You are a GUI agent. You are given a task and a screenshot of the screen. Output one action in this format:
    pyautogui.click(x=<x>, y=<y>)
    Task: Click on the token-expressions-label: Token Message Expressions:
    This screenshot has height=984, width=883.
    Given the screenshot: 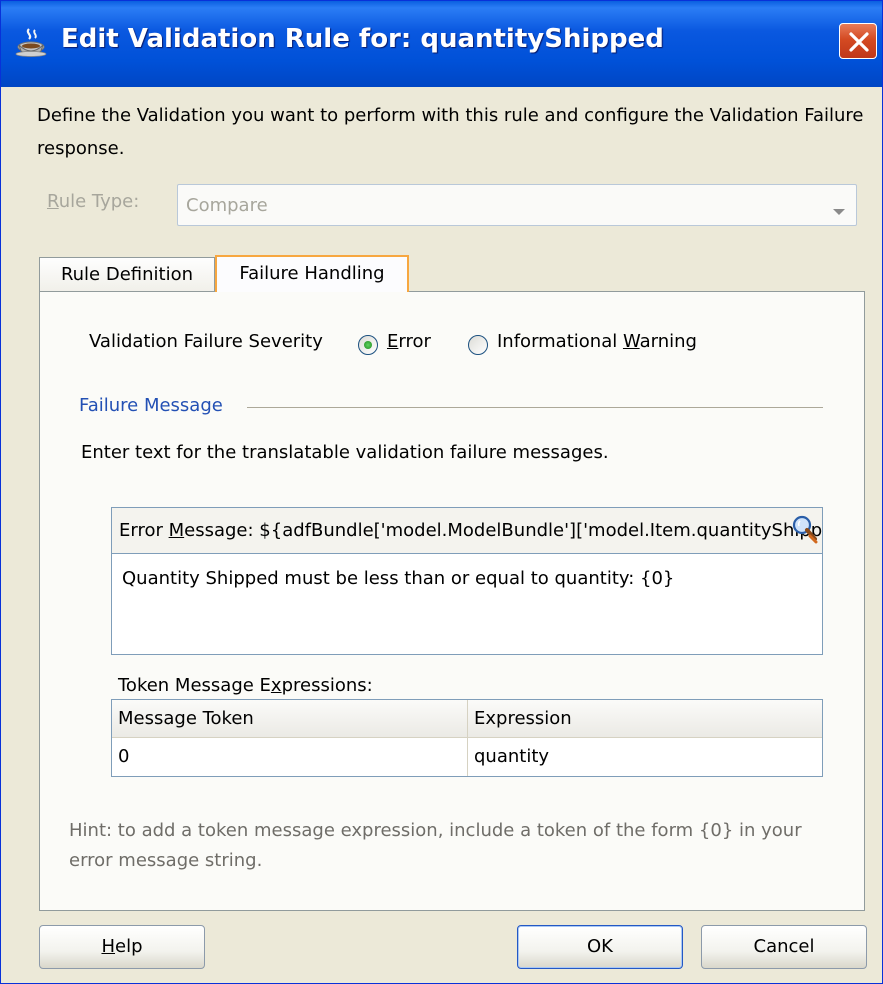 What is the action you would take?
    pyautogui.click(x=245, y=685)
    